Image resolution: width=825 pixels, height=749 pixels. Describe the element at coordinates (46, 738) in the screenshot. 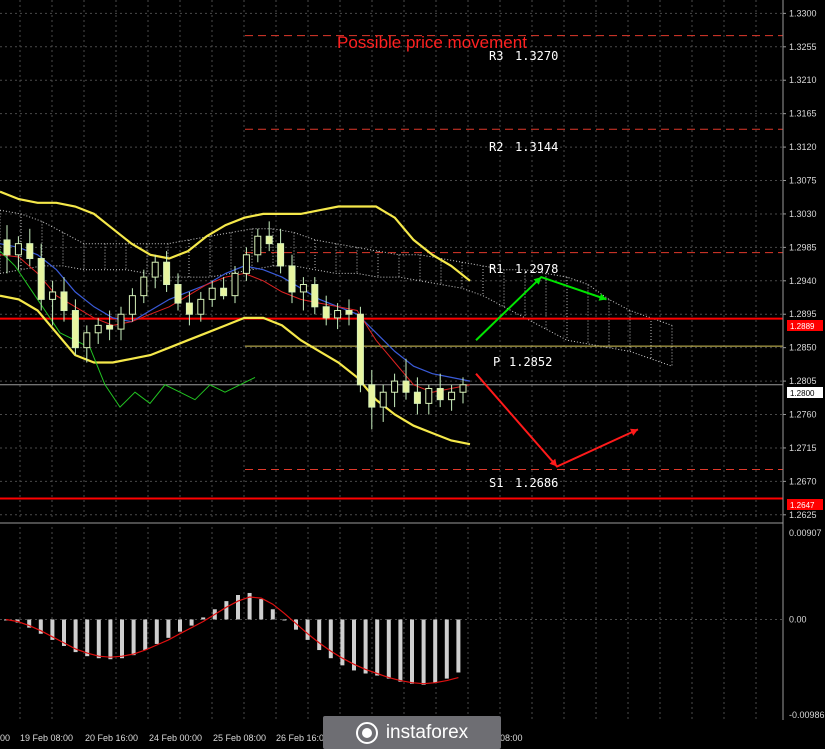

I see `time-tick-label: 19 Feb 08:00` at that location.